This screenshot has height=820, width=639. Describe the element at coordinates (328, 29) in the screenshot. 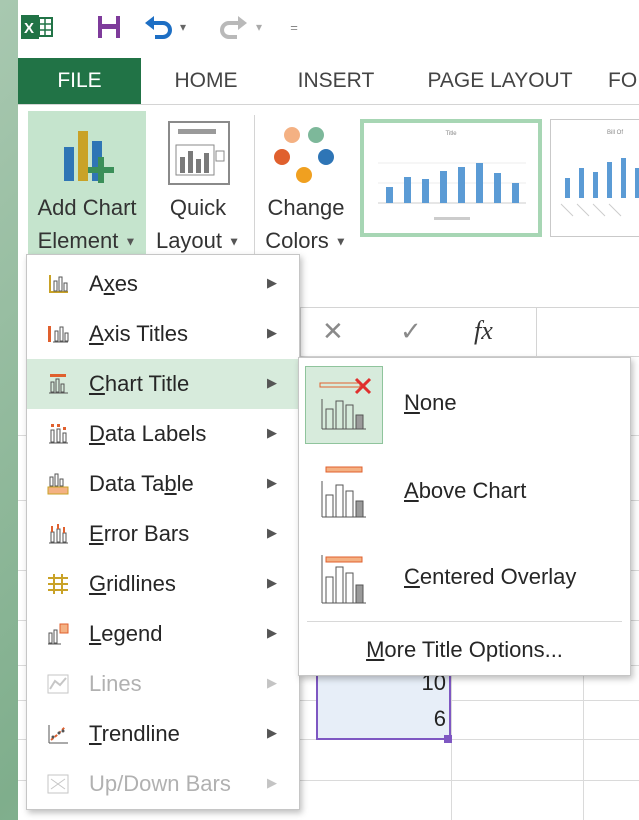

I see `quick-access-toolbar: X ▾ ▾ =` at that location.